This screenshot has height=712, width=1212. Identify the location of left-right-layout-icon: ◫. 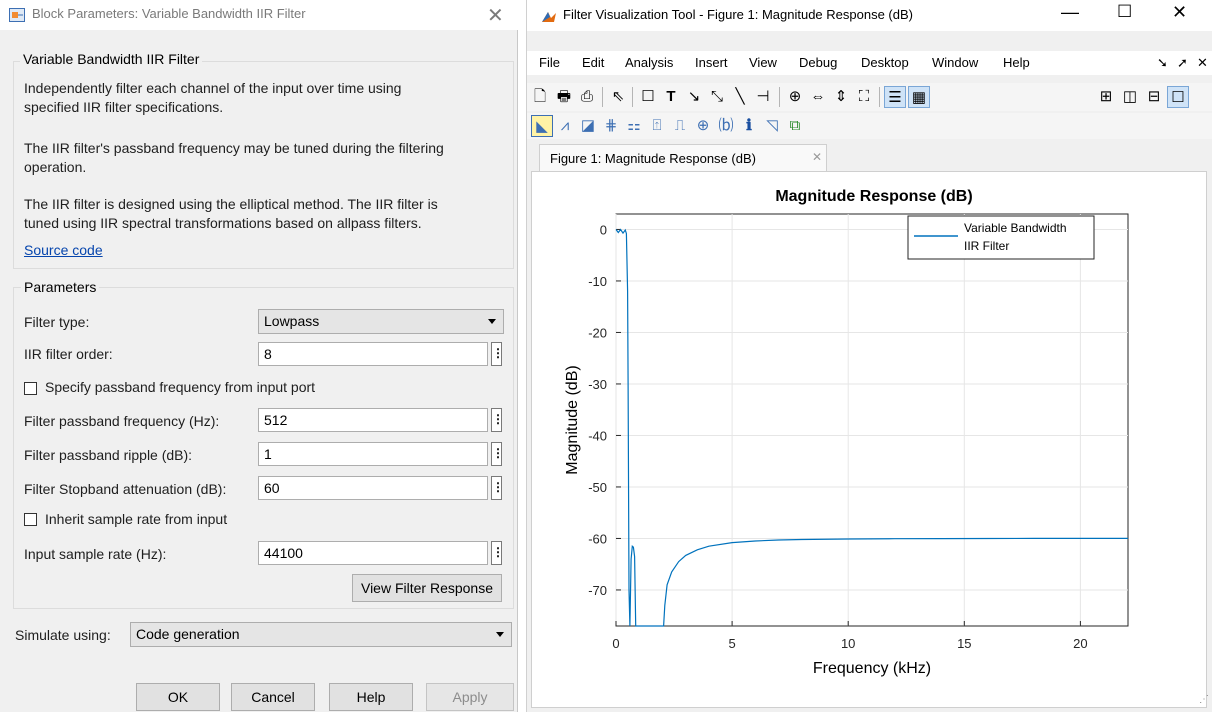
(1130, 97).